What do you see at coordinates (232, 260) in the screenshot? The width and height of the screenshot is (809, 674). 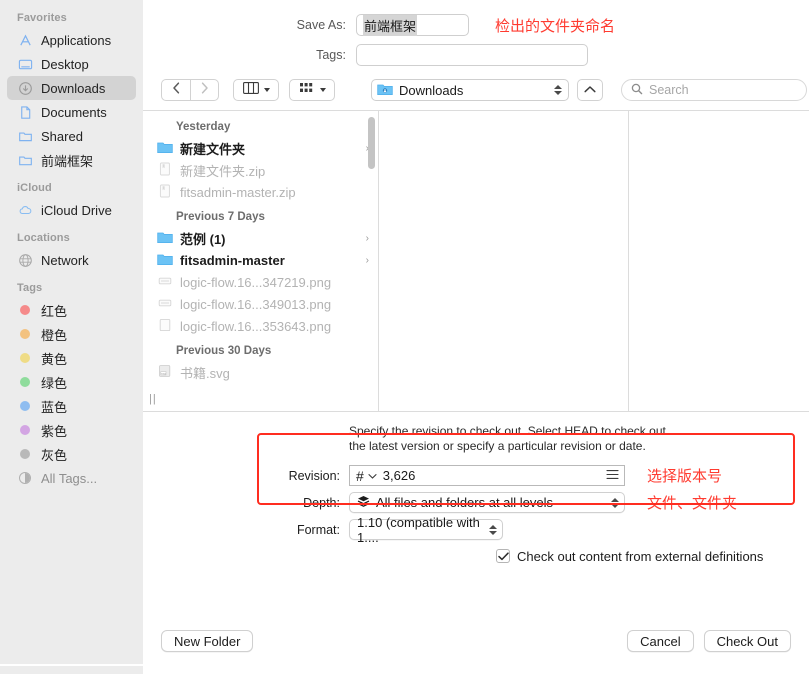 I see `file-name: fitsadmin-master` at bounding box center [232, 260].